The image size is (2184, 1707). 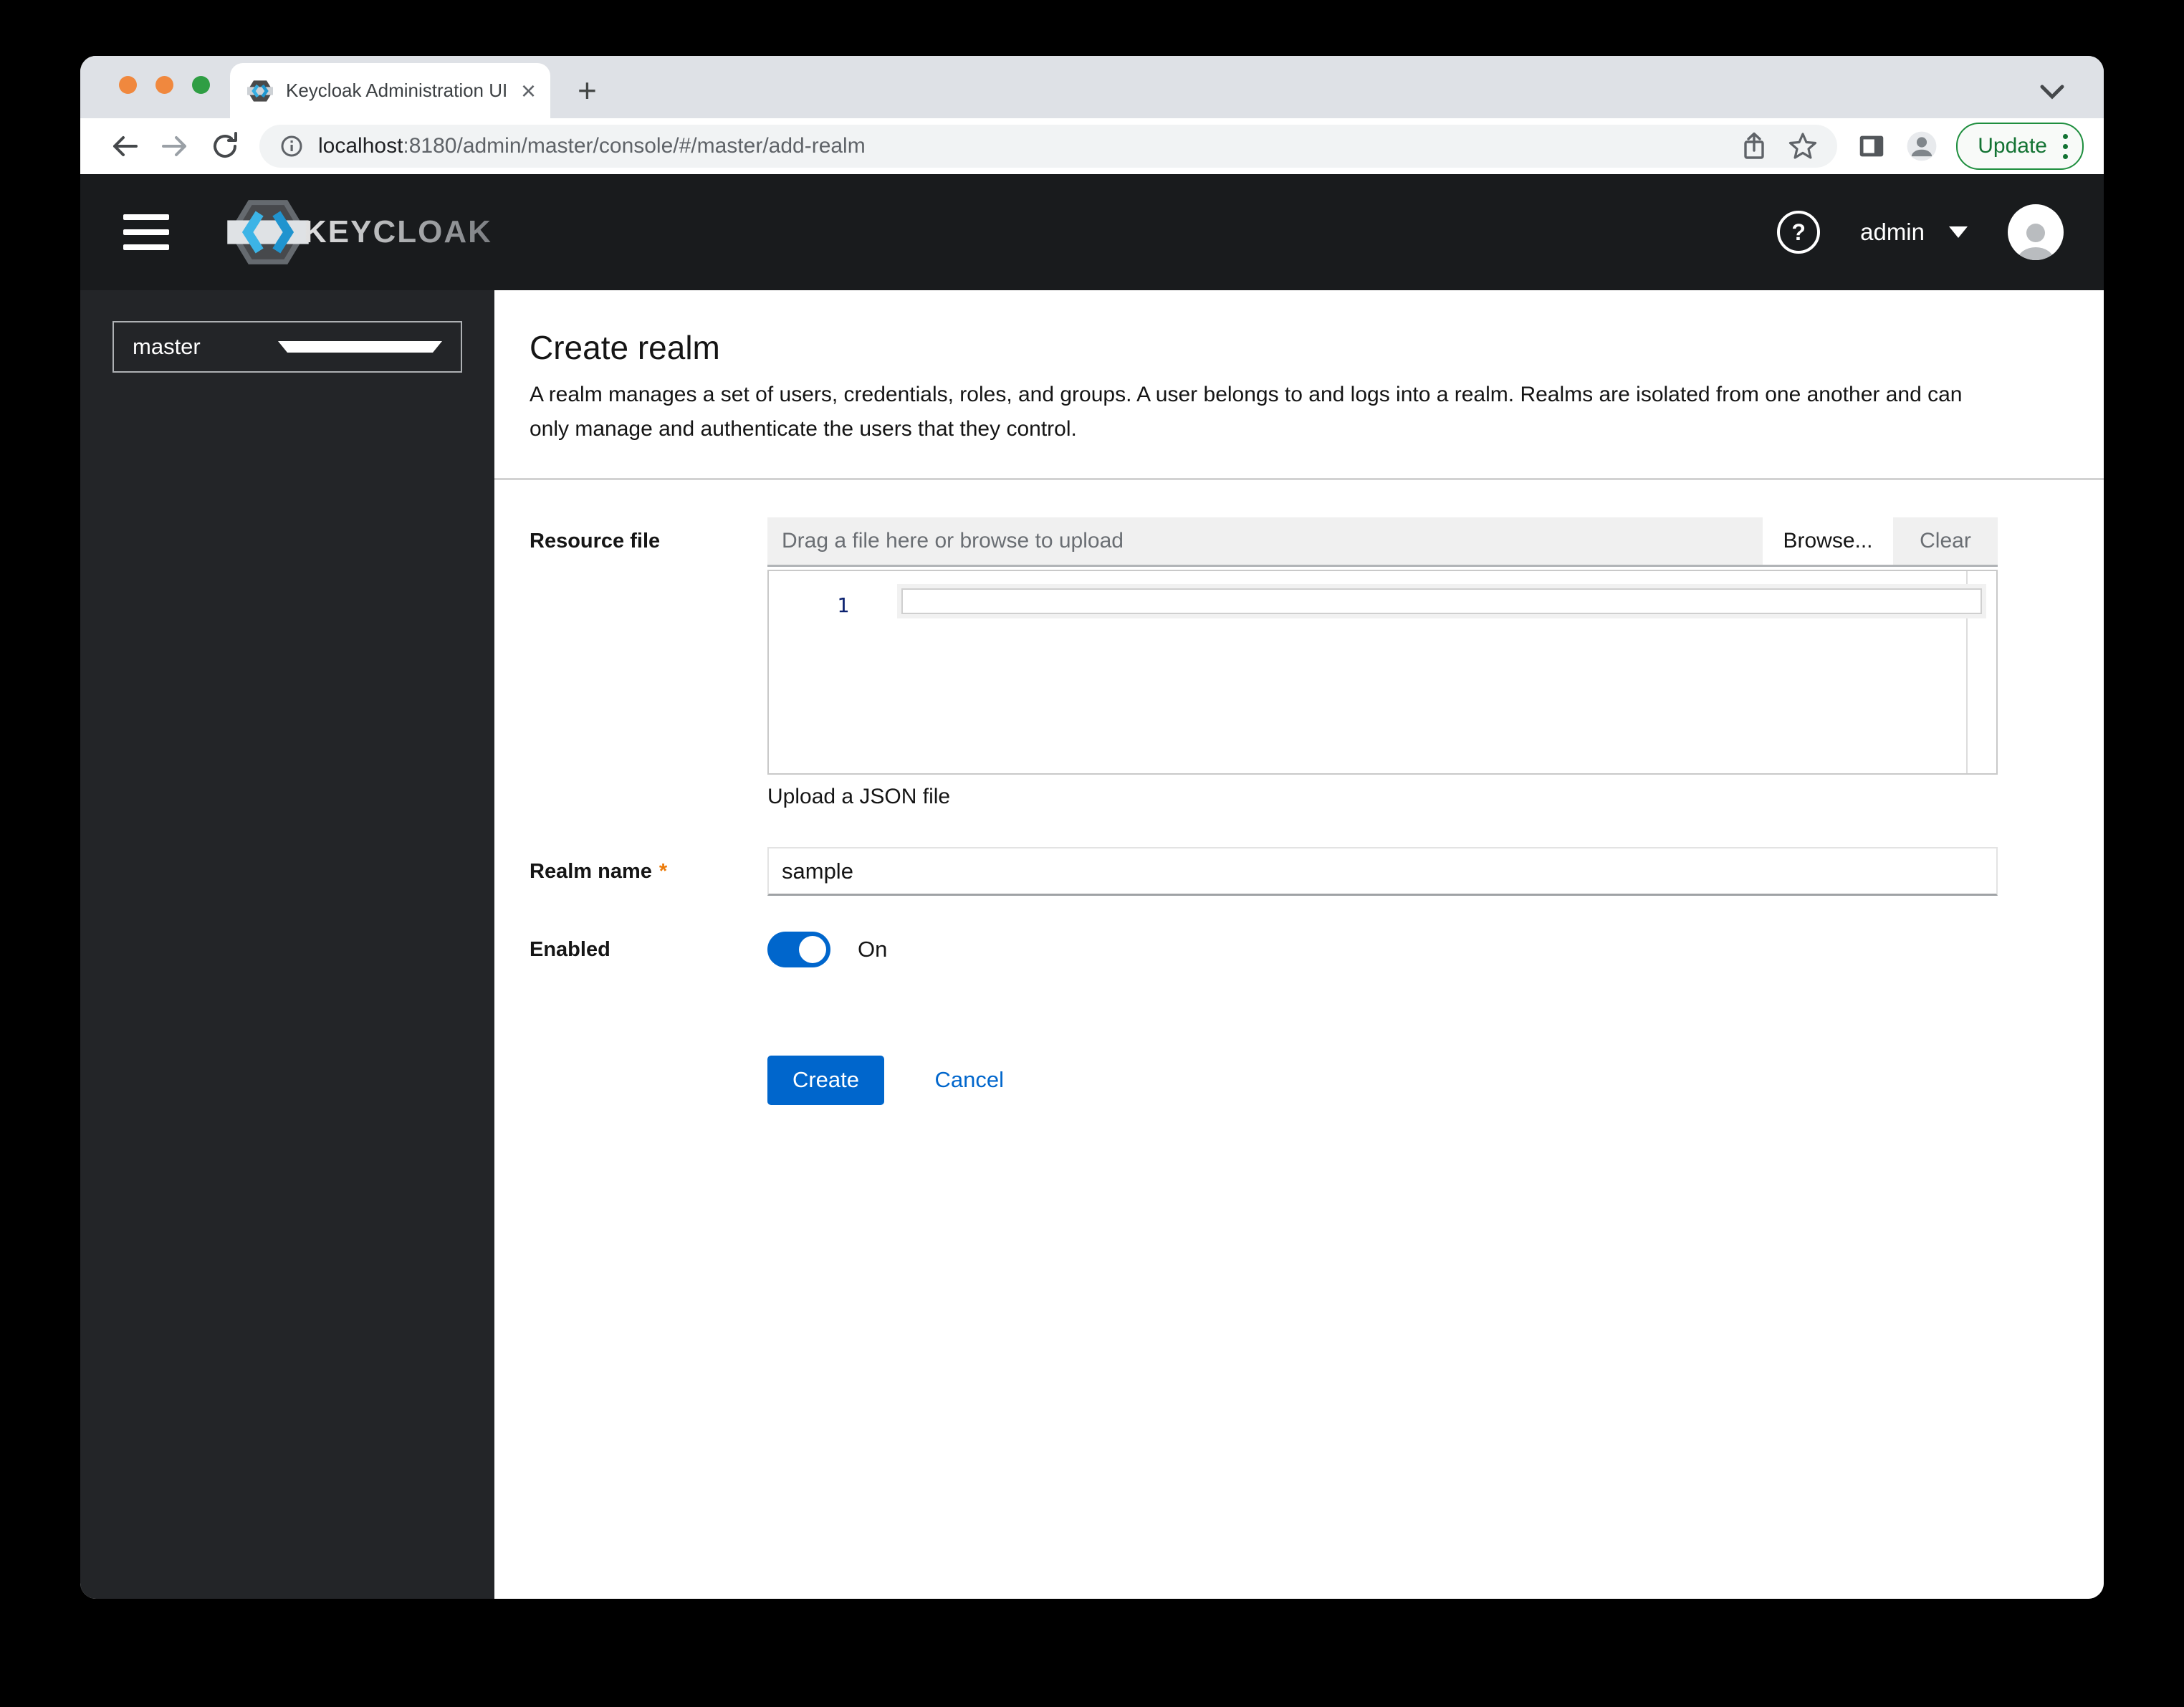 I want to click on keycloak-brand: KEYCLOAK, so click(x=358, y=232).